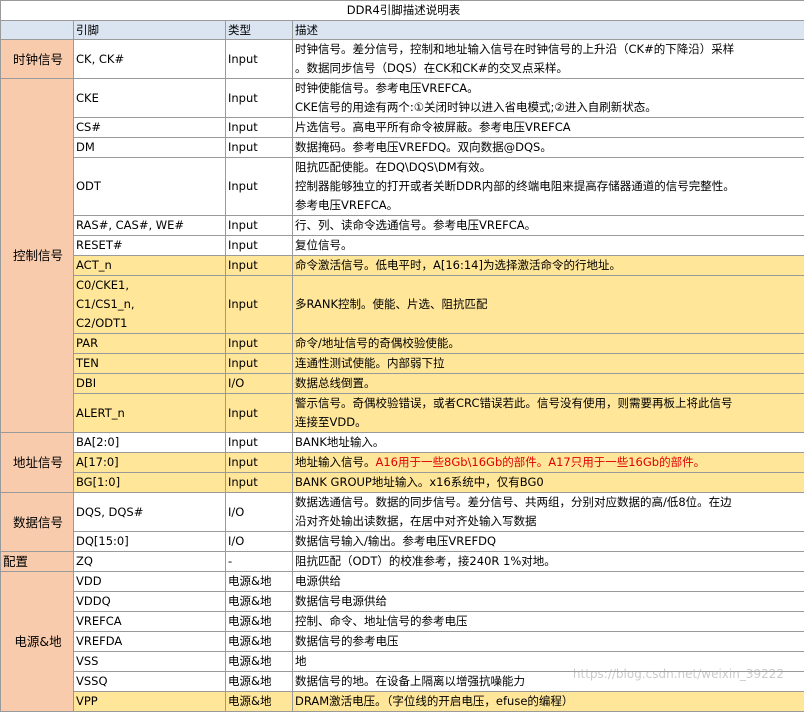 The width and height of the screenshot is (804, 712). What do you see at coordinates (548, 384) in the screenshot?
I see `desc-cell: 数据总线倒置。` at bounding box center [548, 384].